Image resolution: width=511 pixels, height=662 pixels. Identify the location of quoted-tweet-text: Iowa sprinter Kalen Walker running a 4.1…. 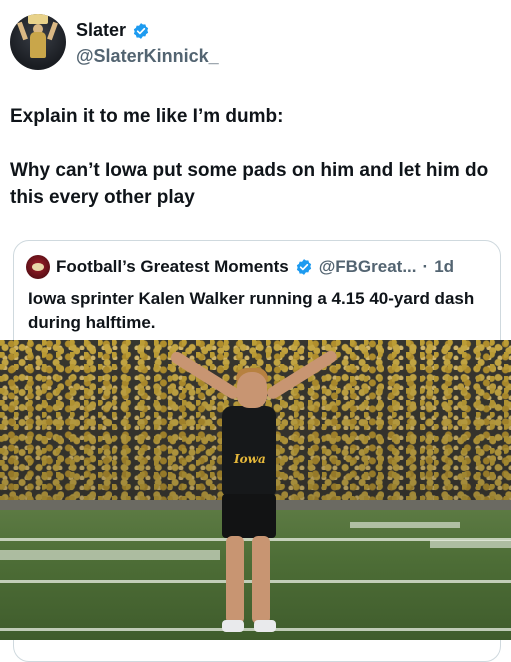
(251, 310).